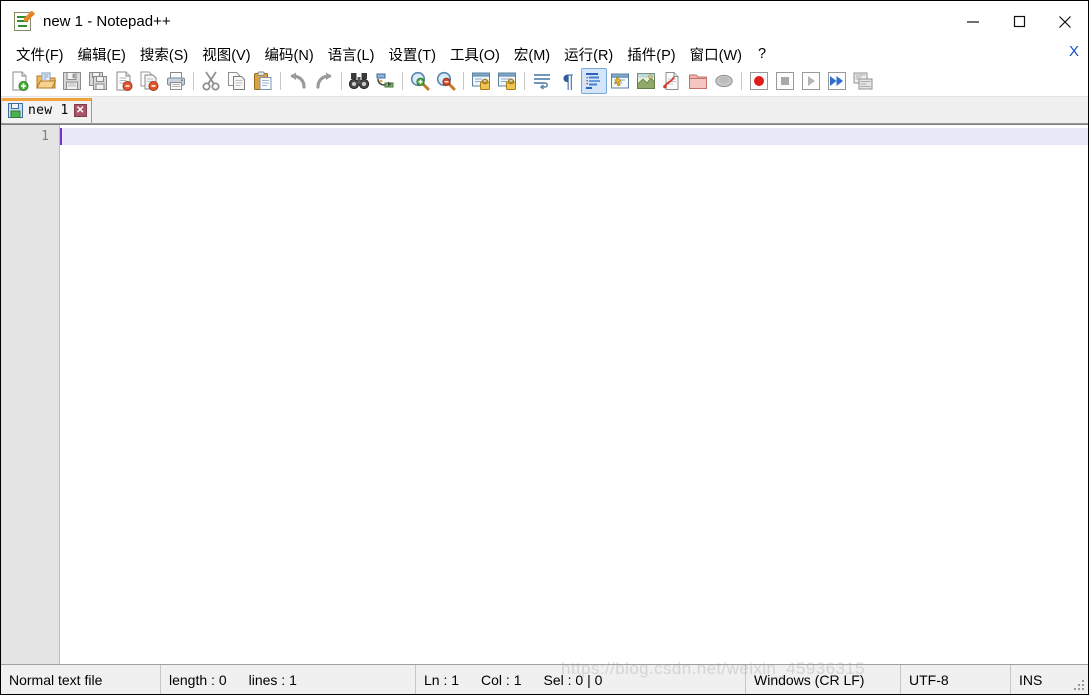 This screenshot has width=1089, height=695. I want to click on record-macro-icon, so click(759, 81).